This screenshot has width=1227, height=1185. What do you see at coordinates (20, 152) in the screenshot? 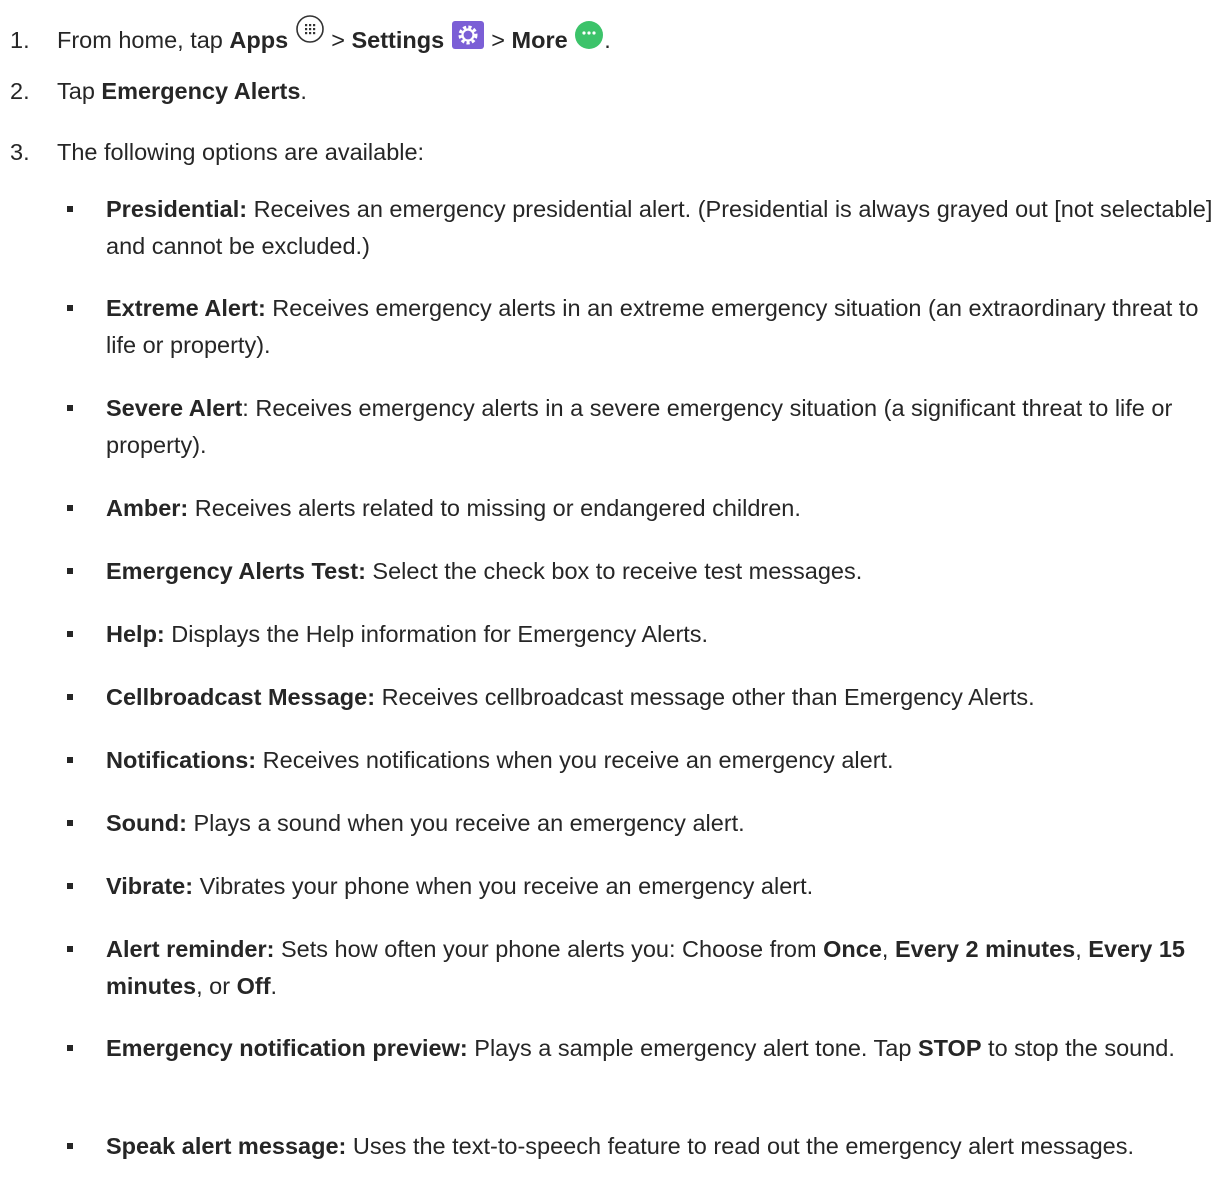
I see `step-number: 3.` at bounding box center [20, 152].